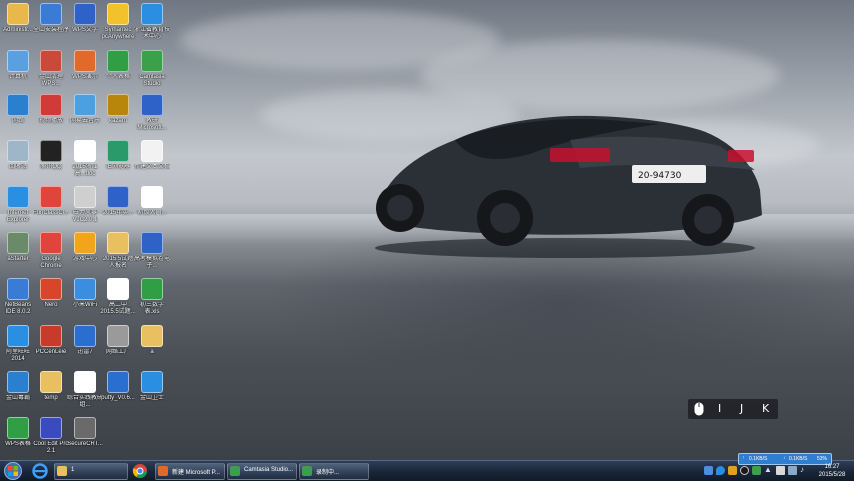 This screenshot has width=854, height=485. What do you see at coordinates (18, 432) in the screenshot?
I see `desktop-icon: WPS表格` at bounding box center [18, 432].